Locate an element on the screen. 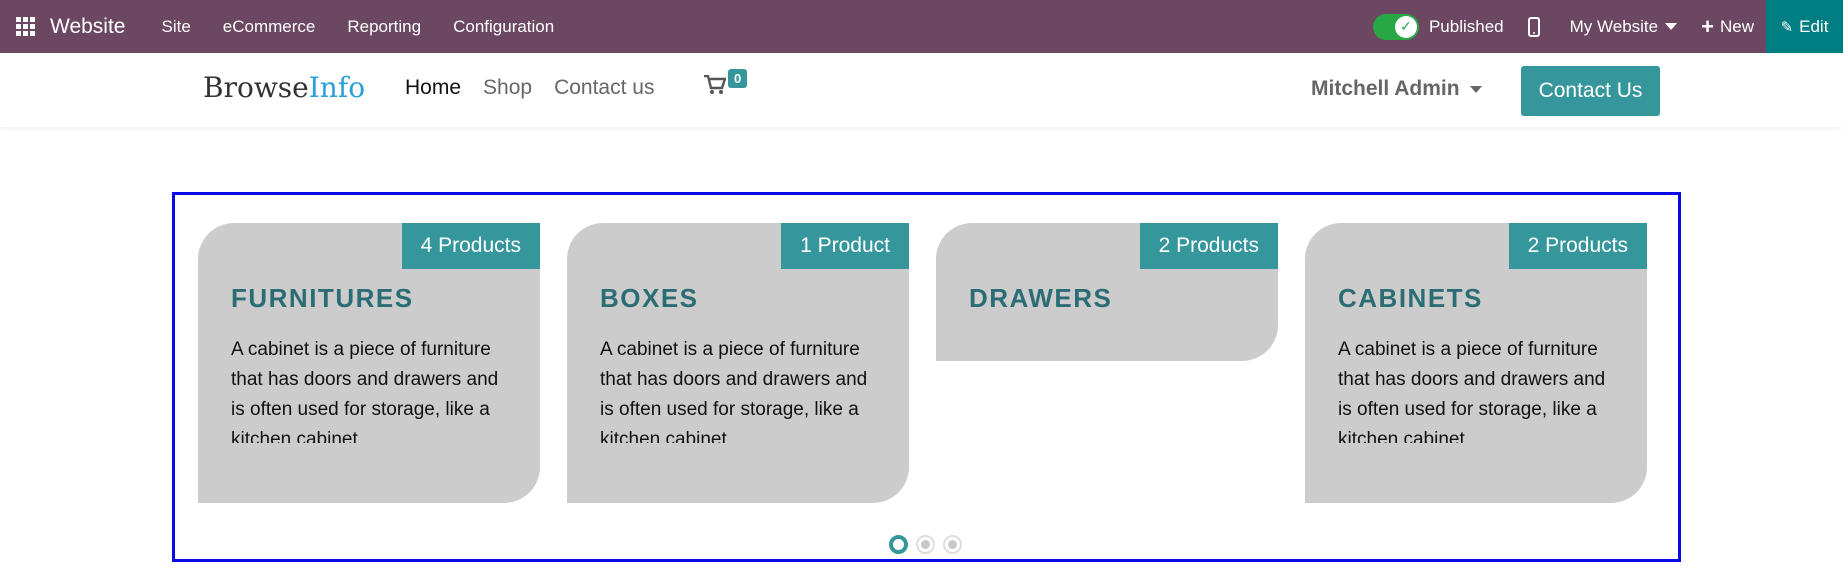  menu-site: Site is located at coordinates (175, 26).